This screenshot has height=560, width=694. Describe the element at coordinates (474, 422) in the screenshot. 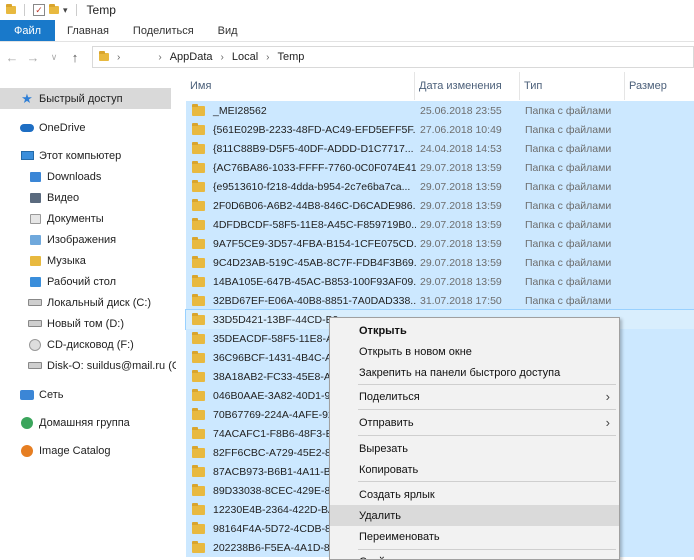

I see `menu-item-send-to: Отправить ›` at that location.